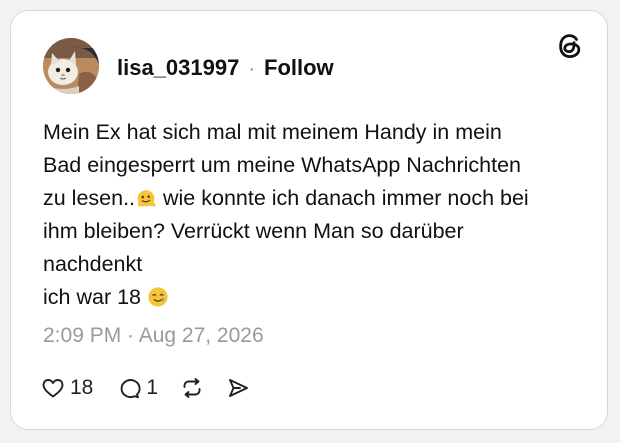 The width and height of the screenshot is (620, 443). I want to click on post-text-line: ich war 18, so click(313, 297).